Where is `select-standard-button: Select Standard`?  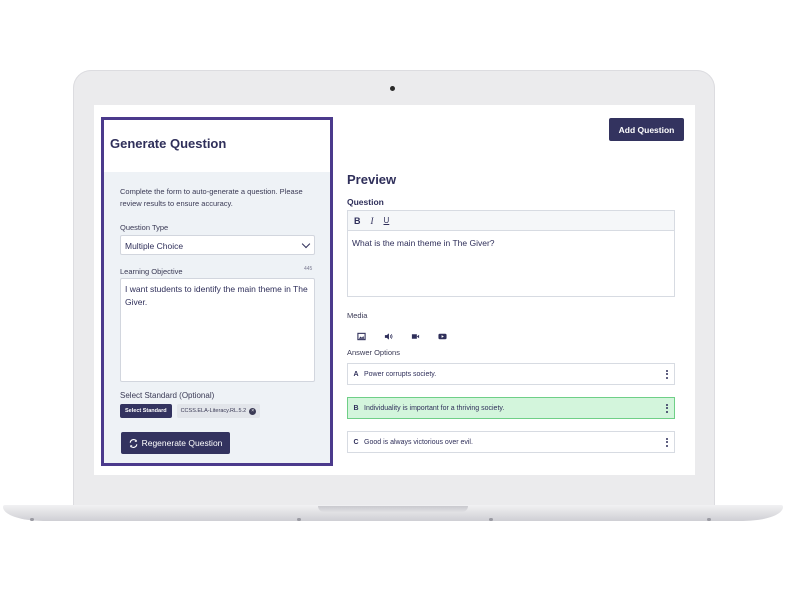 select-standard-button: Select Standard is located at coordinates (146, 411).